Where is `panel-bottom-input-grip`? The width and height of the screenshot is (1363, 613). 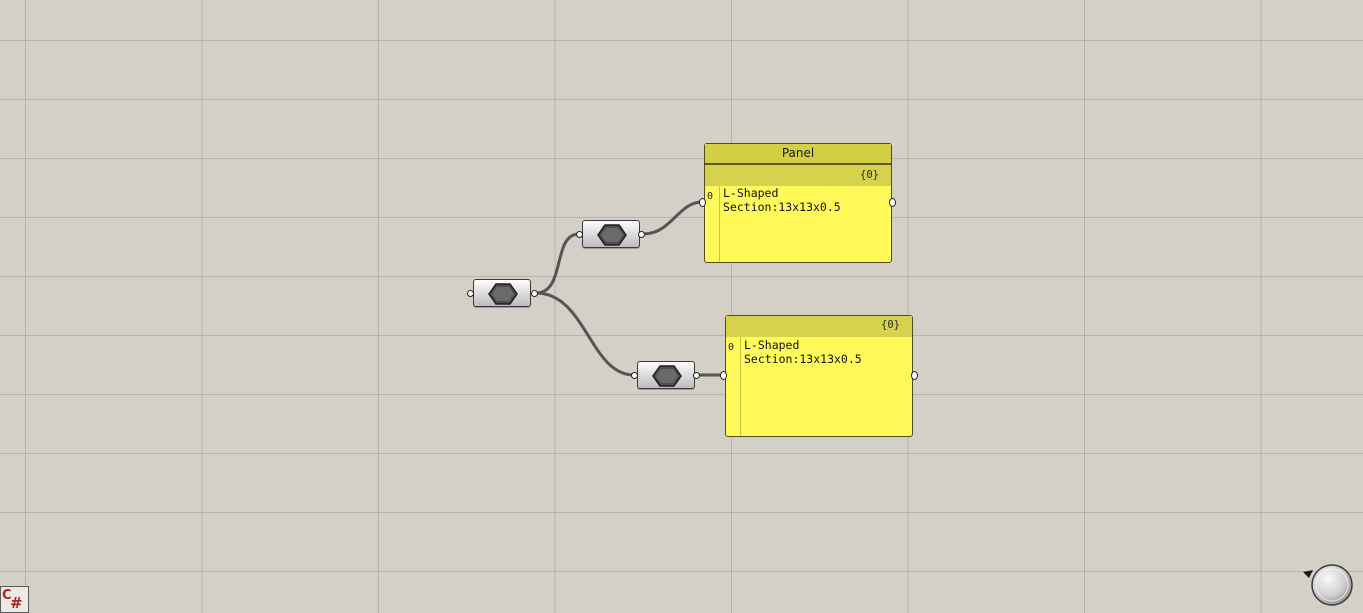
panel-bottom-input-grip is located at coordinates (723, 375).